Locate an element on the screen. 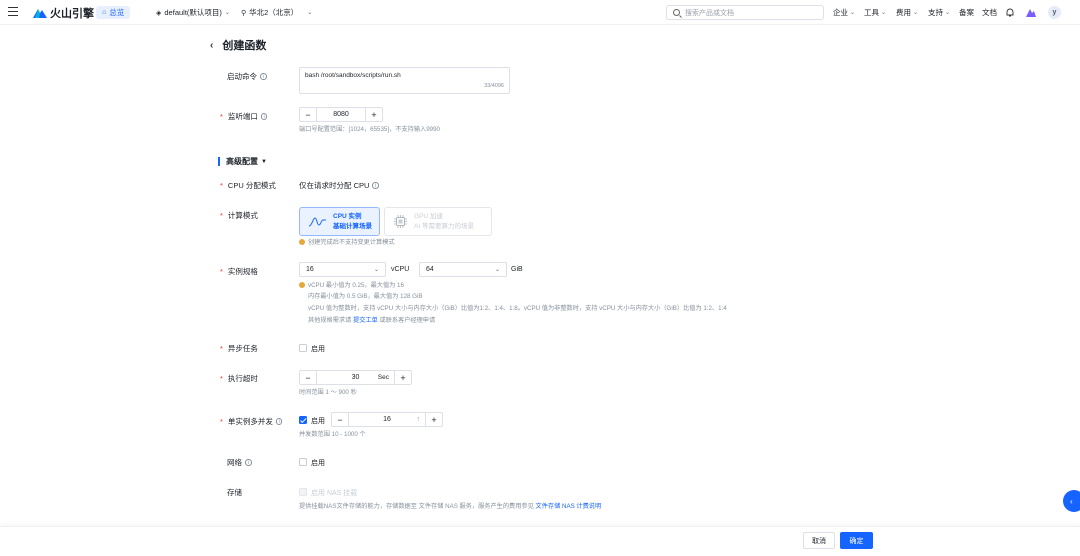 This screenshot has width=1080, height=556. concurrency-value-field: 16 ↑ is located at coordinates (387, 419).